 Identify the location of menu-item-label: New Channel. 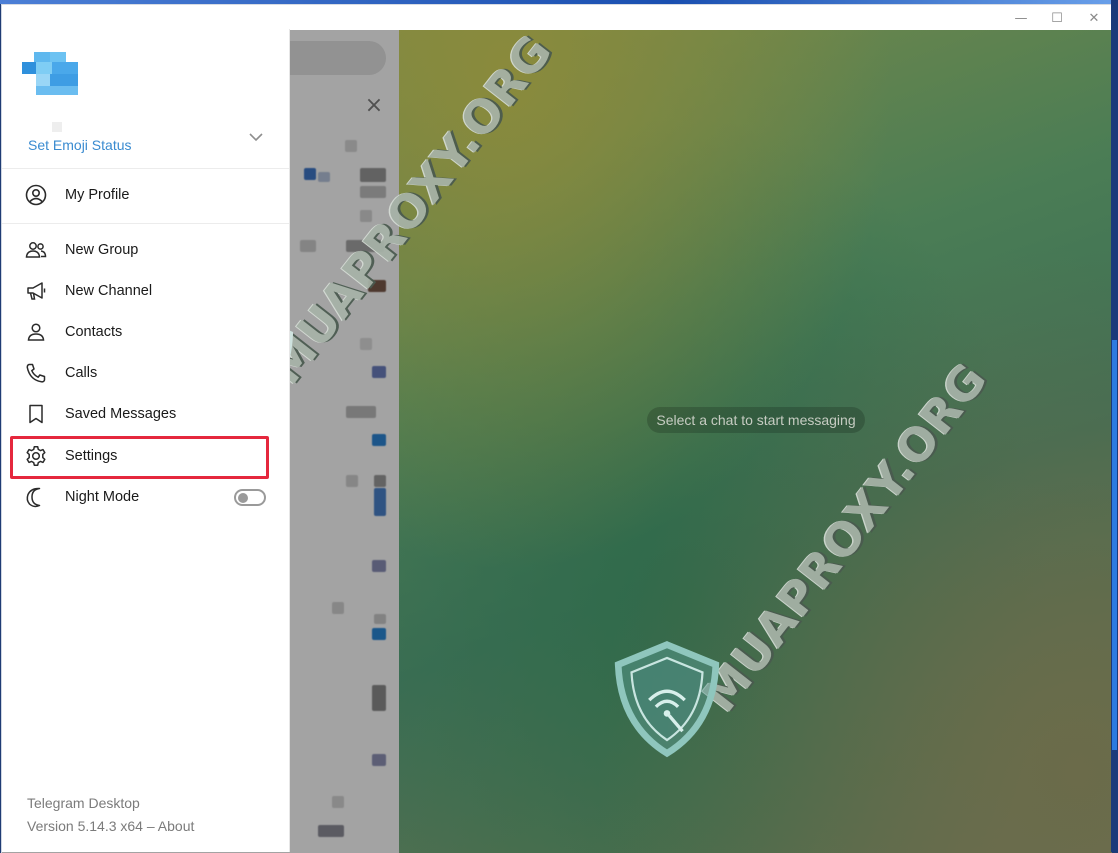
(109, 291).